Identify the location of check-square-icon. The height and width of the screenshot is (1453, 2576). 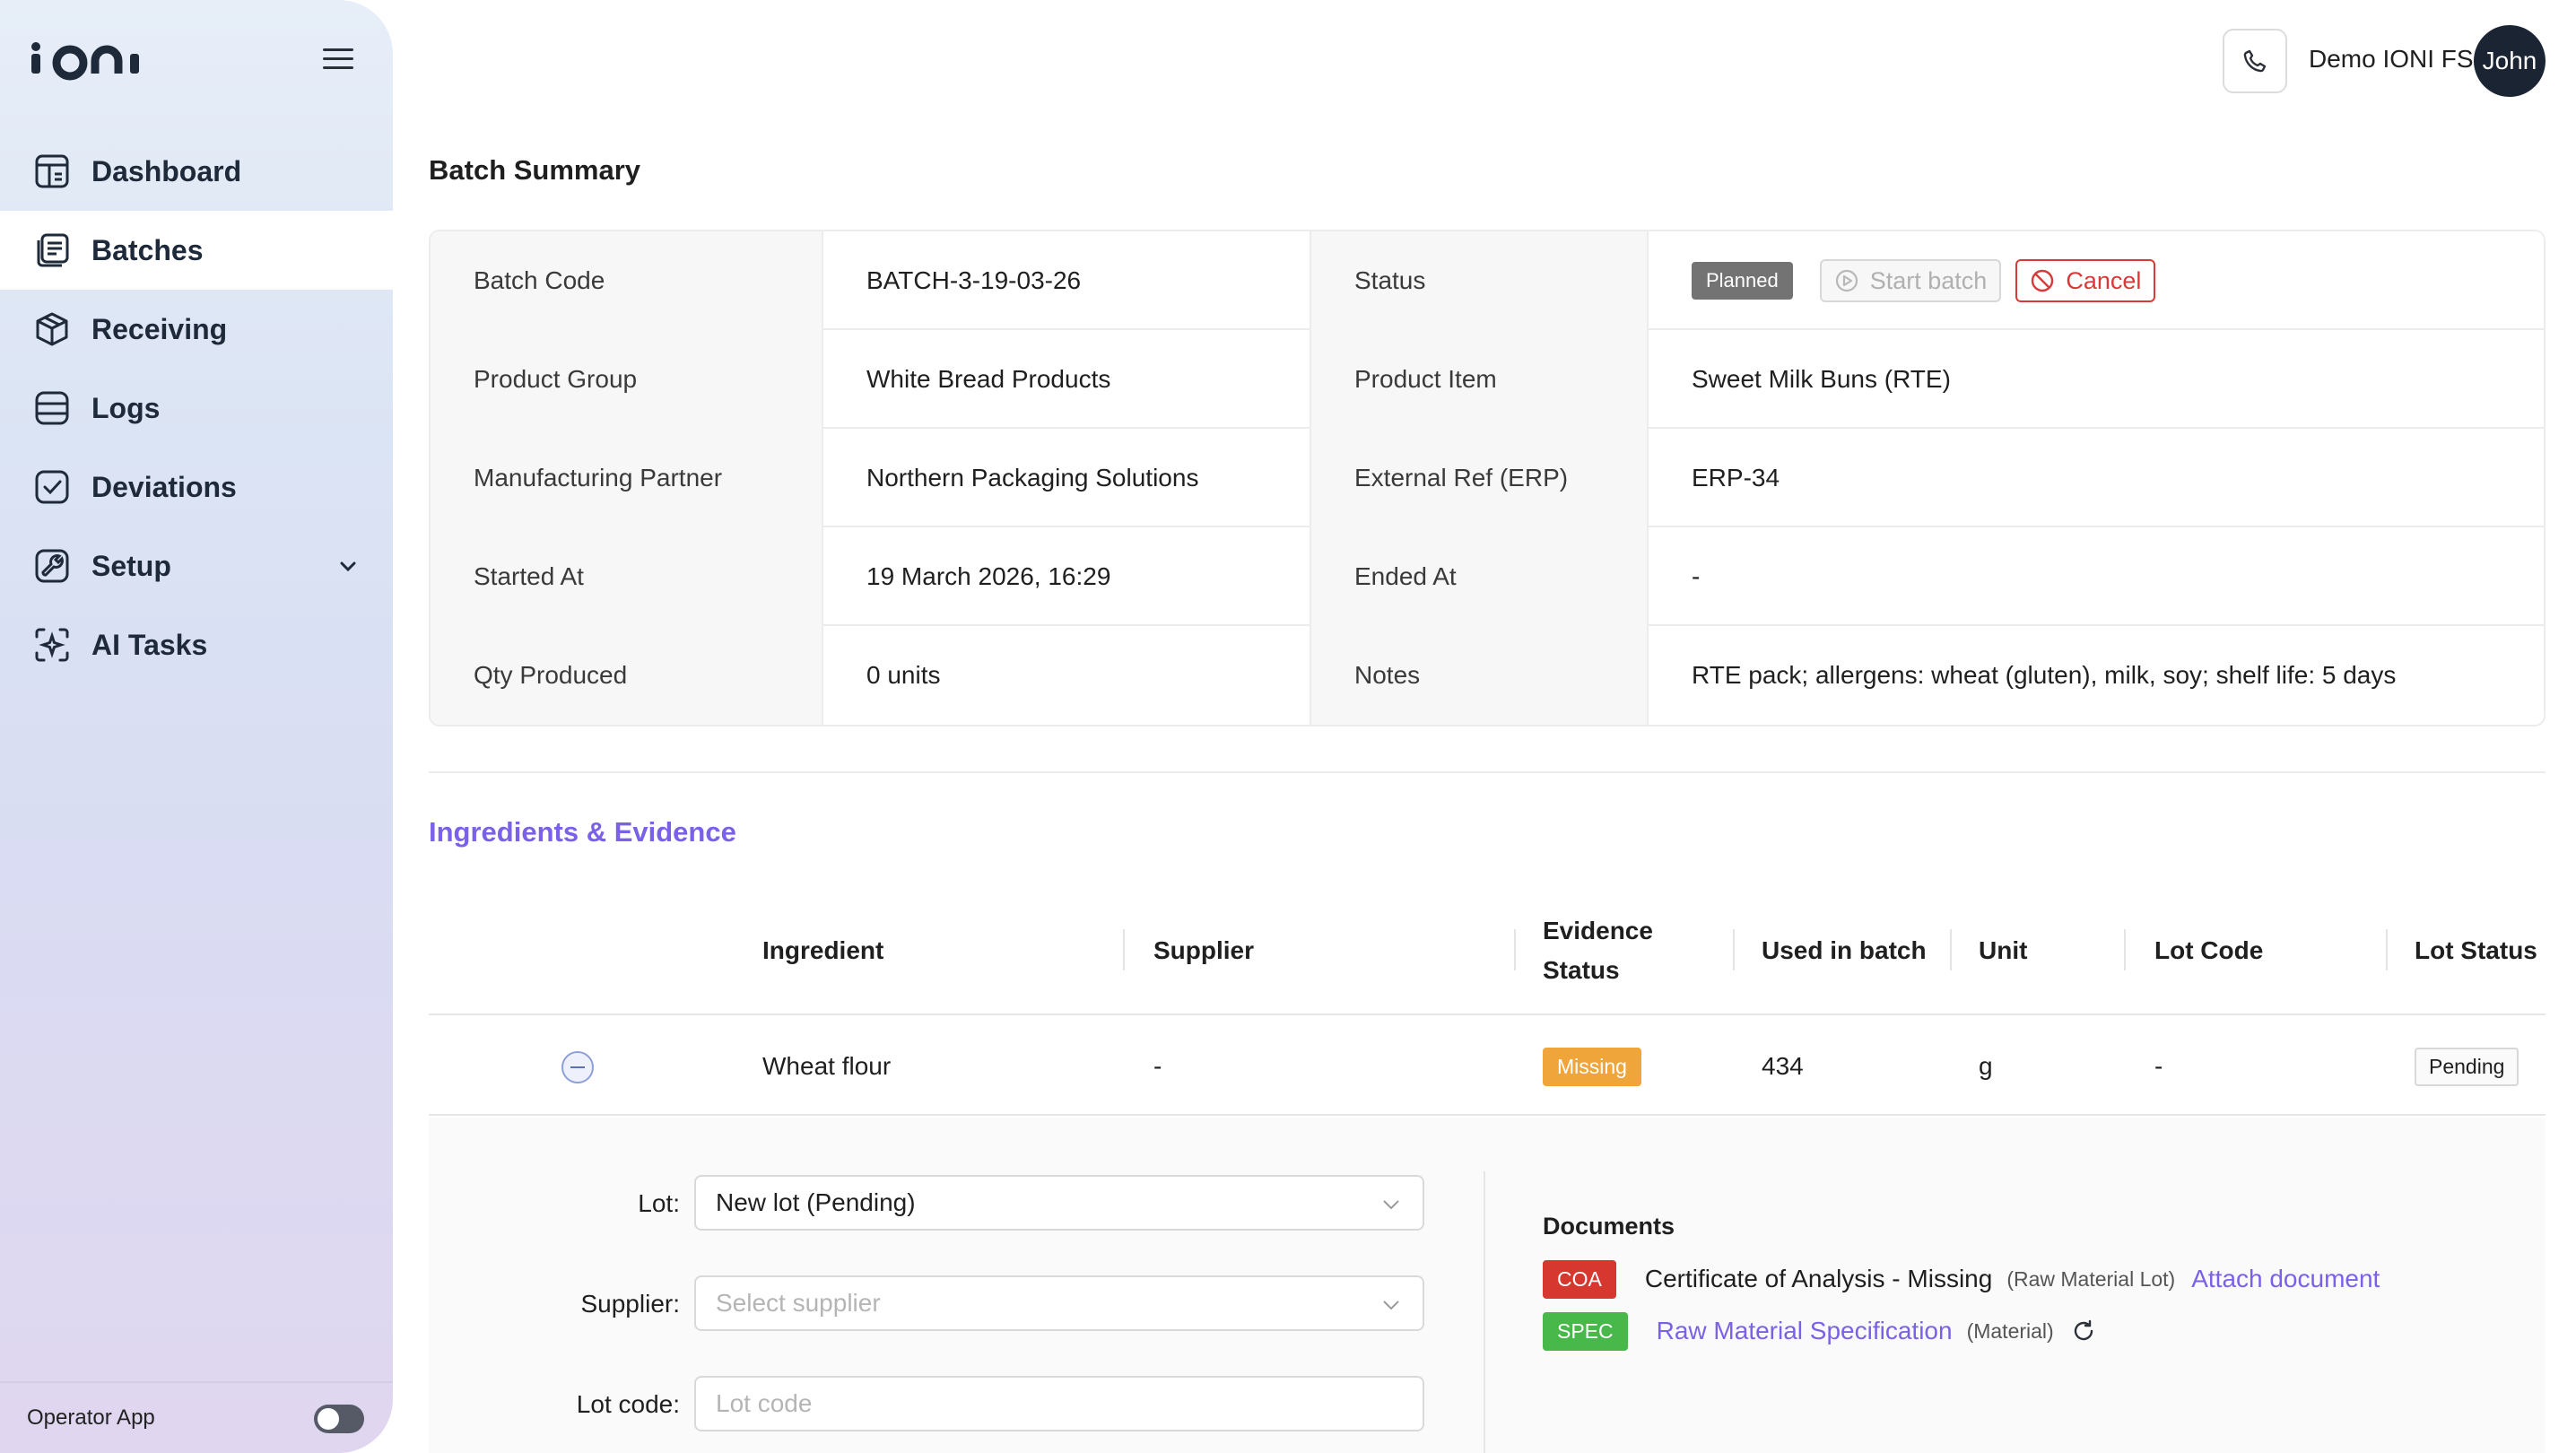
(52, 487).